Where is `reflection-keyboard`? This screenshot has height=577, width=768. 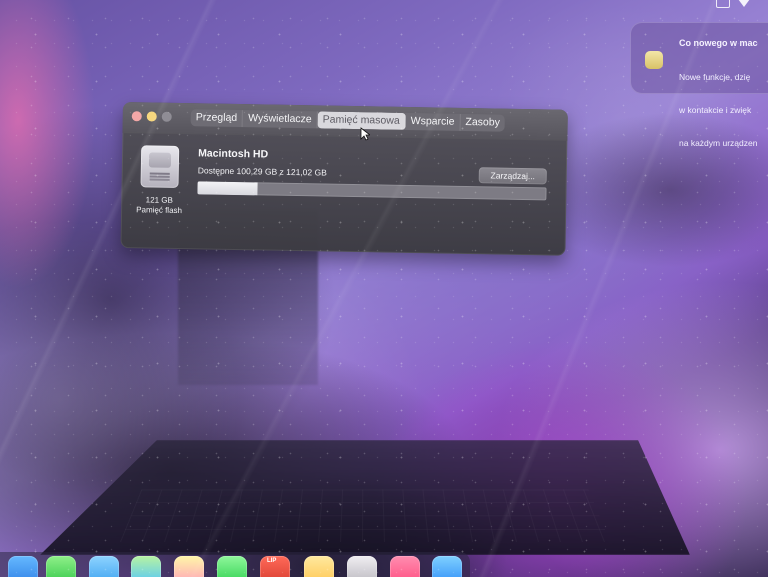 reflection-keyboard is located at coordinates (365, 515).